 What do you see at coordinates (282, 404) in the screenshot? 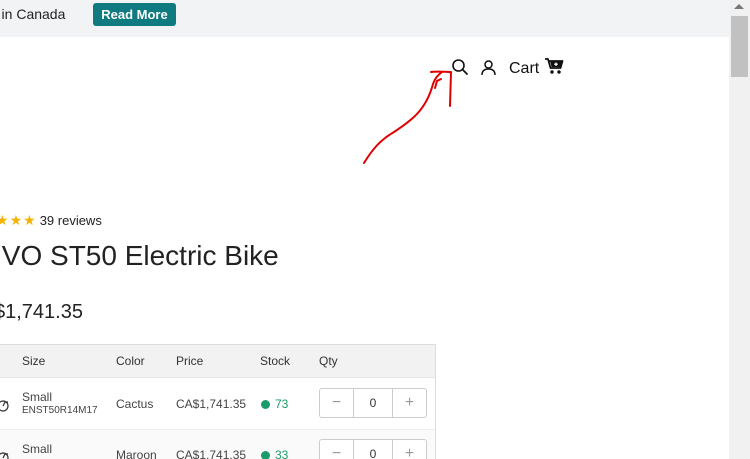
I see `stock-count: 73` at bounding box center [282, 404].